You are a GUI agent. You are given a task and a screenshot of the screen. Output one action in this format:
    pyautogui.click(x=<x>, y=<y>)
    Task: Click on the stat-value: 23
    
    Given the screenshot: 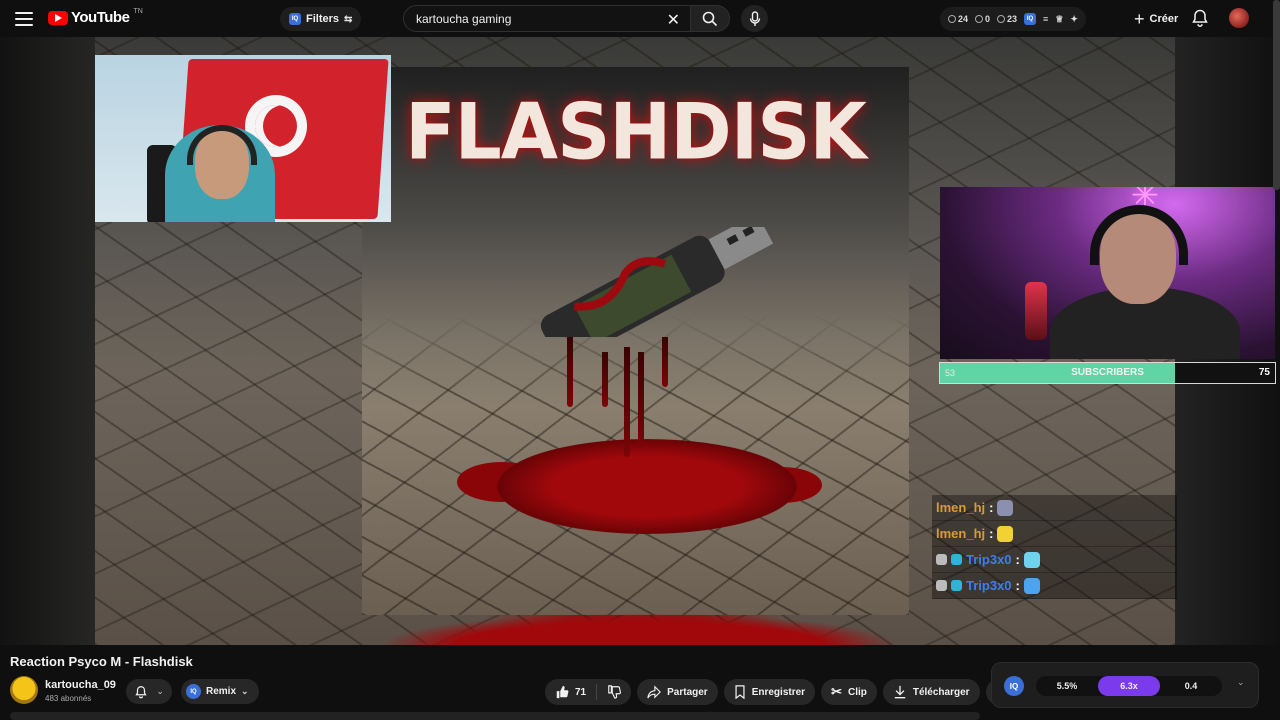 What is the action you would take?
    pyautogui.click(x=1012, y=19)
    